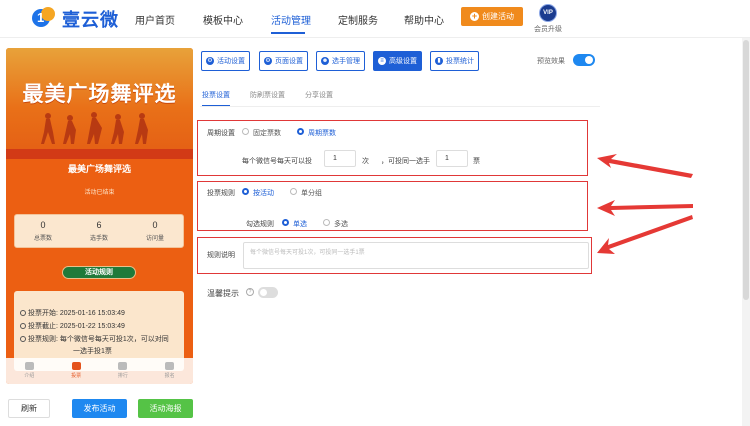 The image size is (750, 426). I want to click on nav-activity-manage: 活动管理, so click(291, 19).